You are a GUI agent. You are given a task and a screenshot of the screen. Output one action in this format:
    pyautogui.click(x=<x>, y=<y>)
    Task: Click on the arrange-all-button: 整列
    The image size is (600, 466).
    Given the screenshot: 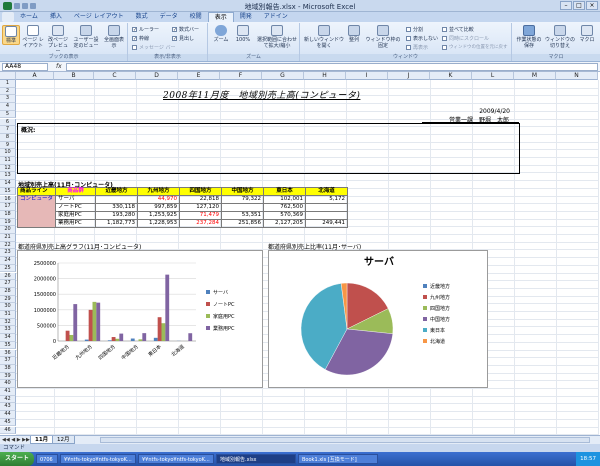 What is the action you would take?
    pyautogui.click(x=354, y=34)
    